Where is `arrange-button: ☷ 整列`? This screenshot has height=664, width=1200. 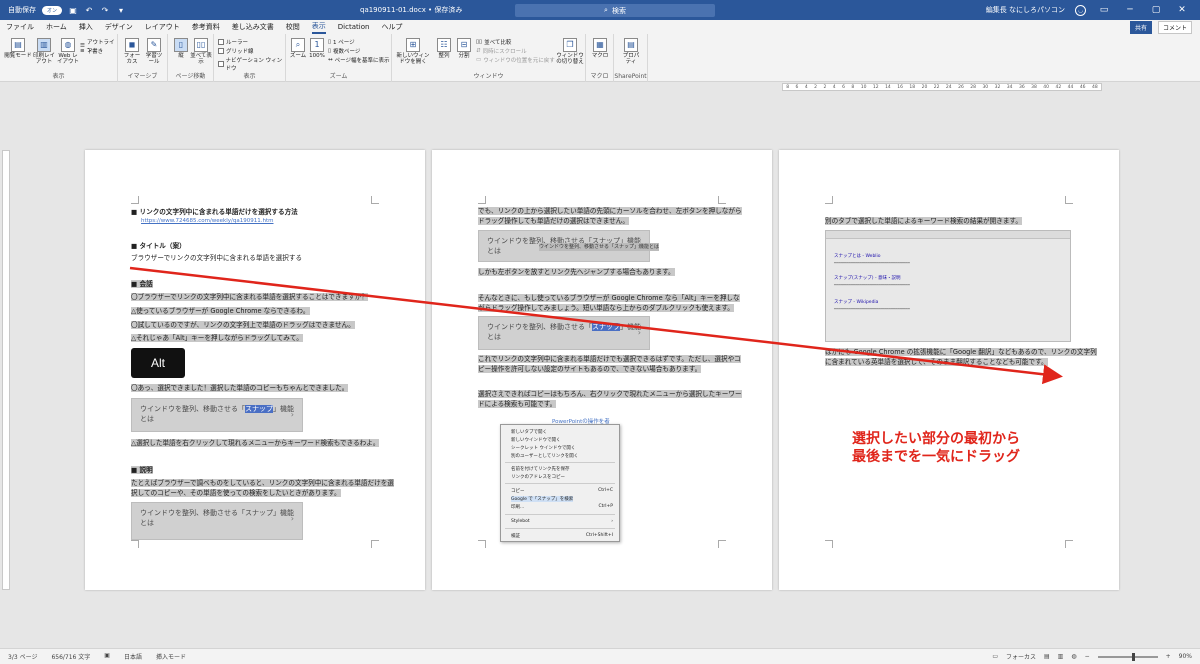 arrange-button: ☷ 整列 is located at coordinates (444, 48).